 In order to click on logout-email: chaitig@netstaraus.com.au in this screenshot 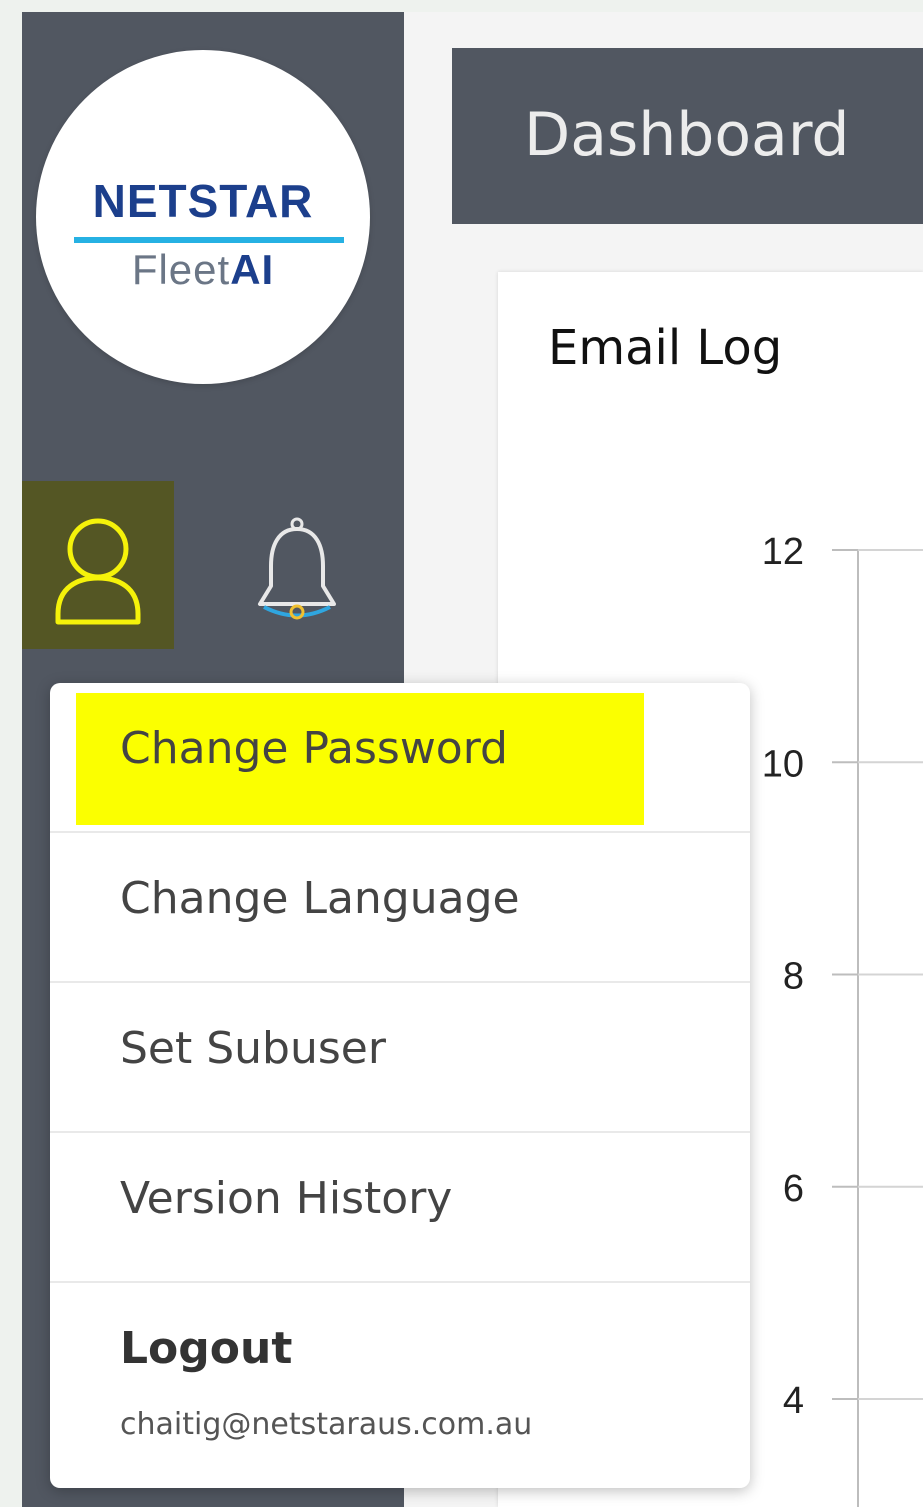, I will do `click(326, 1424)`.